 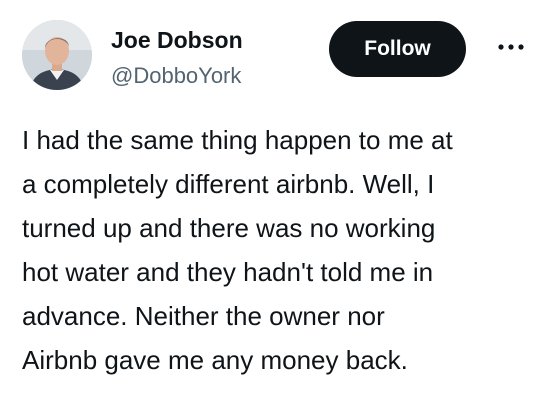 I want to click on author-handle: @DobboYork, so click(x=176, y=76).